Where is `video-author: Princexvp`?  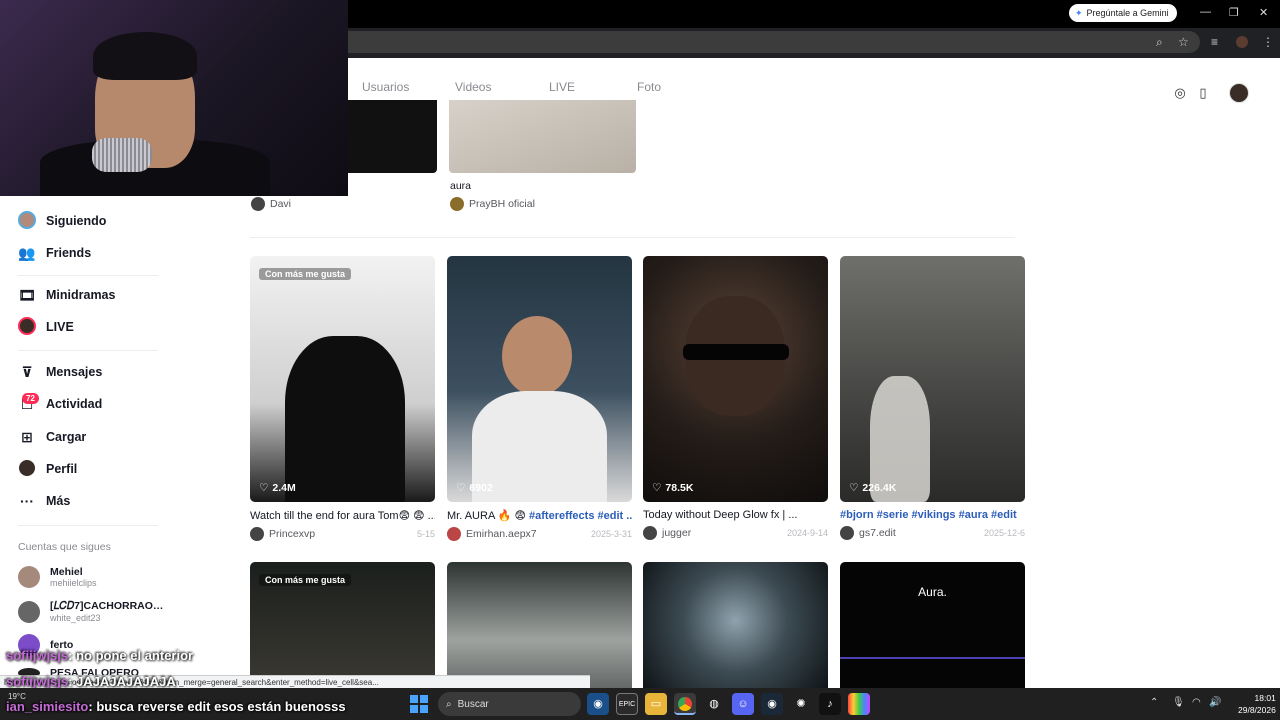 video-author: Princexvp is located at coordinates (282, 534).